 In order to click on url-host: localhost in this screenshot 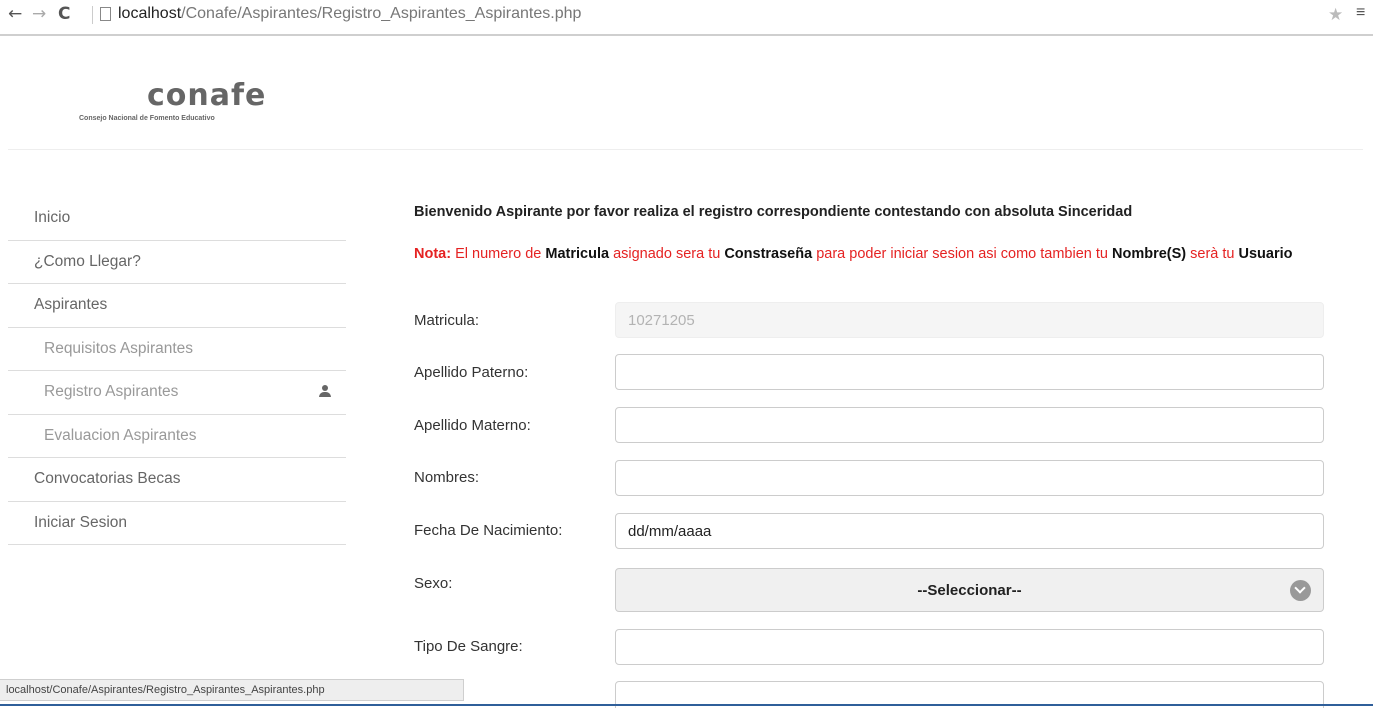, I will do `click(150, 13)`.